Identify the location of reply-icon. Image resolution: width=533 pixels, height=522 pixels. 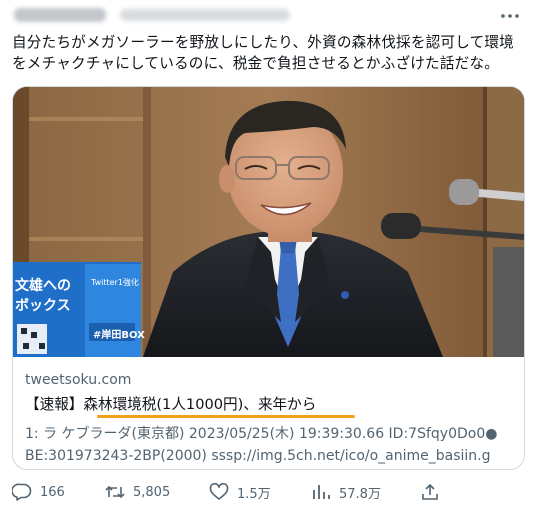
(22, 492).